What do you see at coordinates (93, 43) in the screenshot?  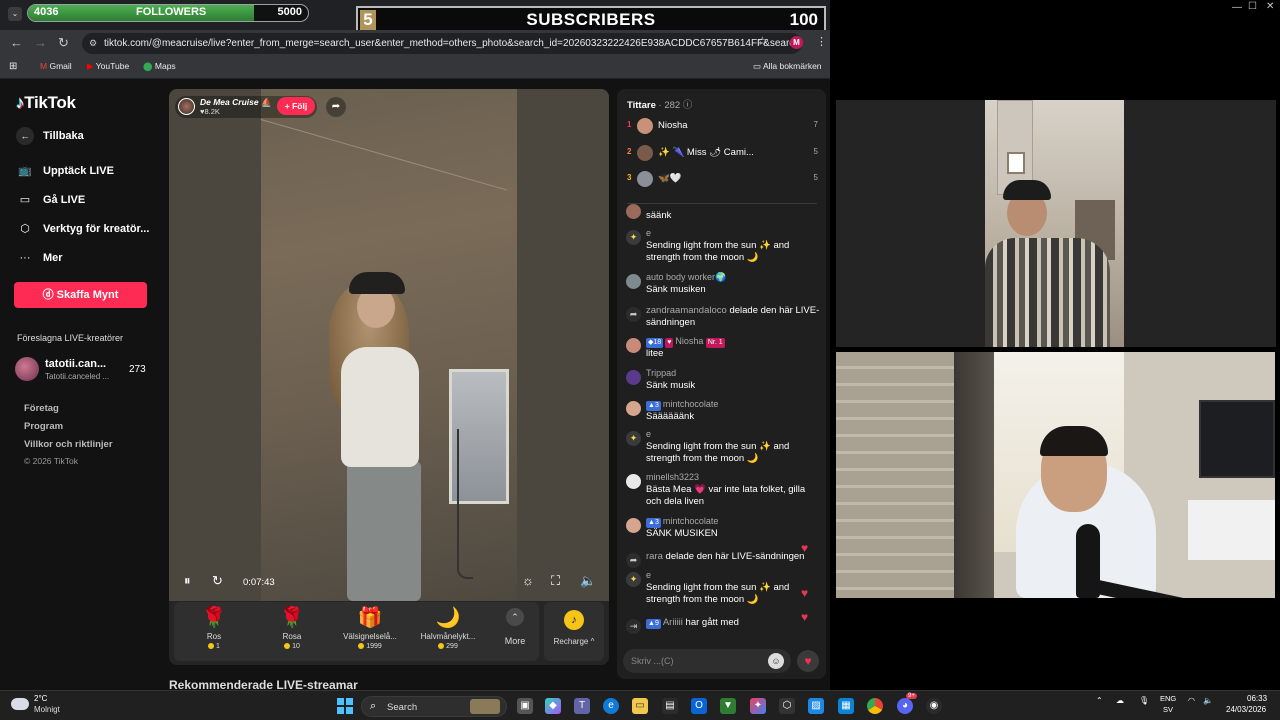 I see `site-info-icon: ⚙` at bounding box center [93, 43].